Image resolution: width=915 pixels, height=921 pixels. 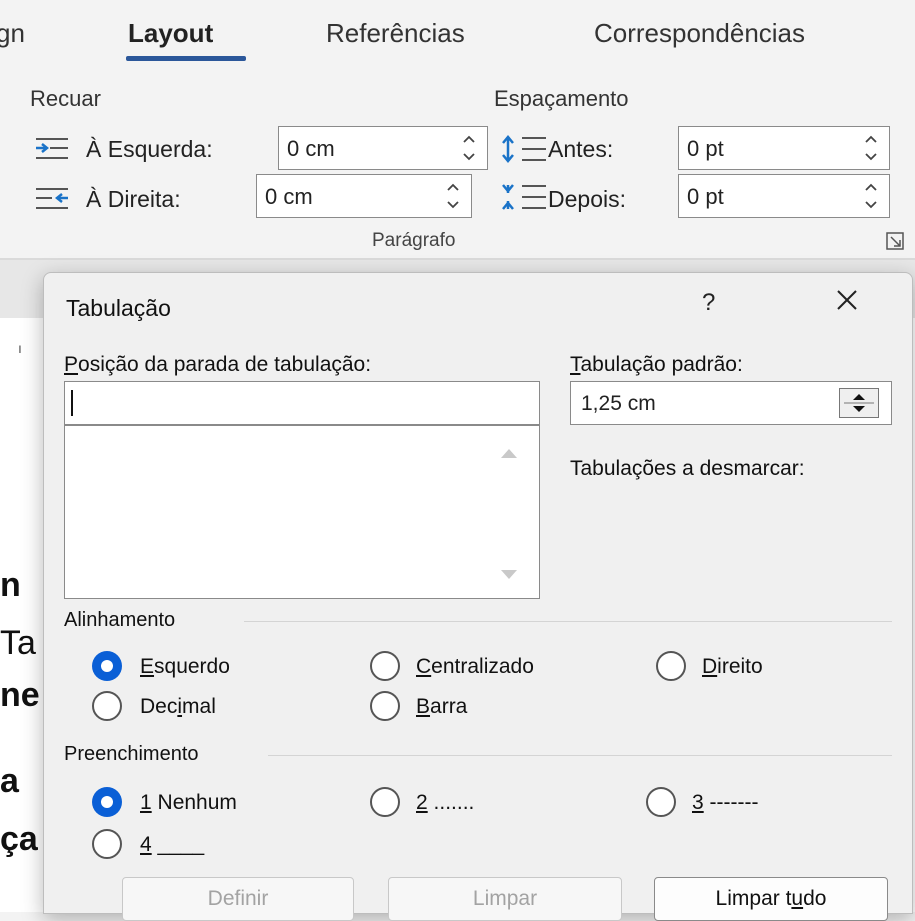 What do you see at coordinates (725, 802) in the screenshot?
I see `radio-leader-3-label: 3 -------` at bounding box center [725, 802].